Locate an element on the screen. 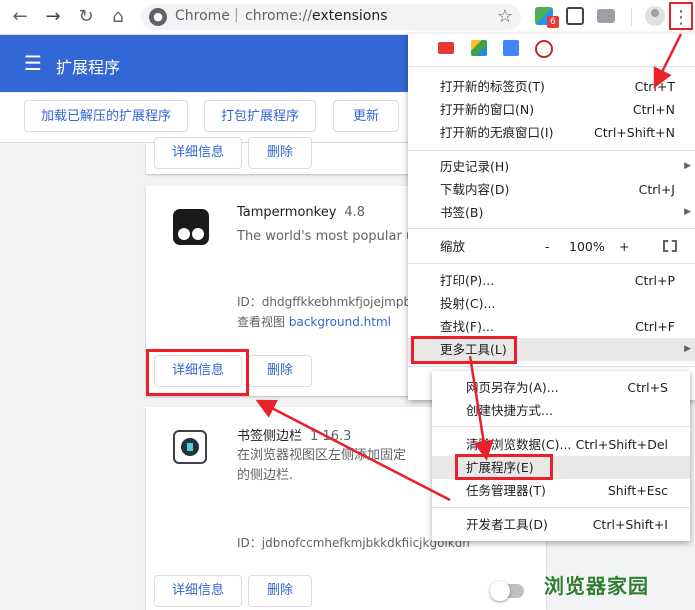 This screenshot has width=695, height=610. arrow-to-extensions is located at coordinates (481, 408).